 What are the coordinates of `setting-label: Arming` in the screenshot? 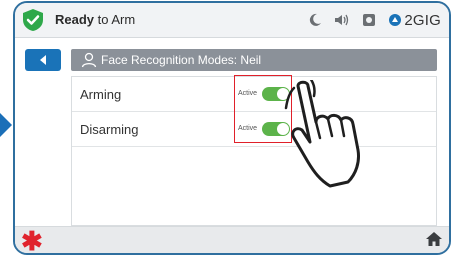 It's located at (101, 94).